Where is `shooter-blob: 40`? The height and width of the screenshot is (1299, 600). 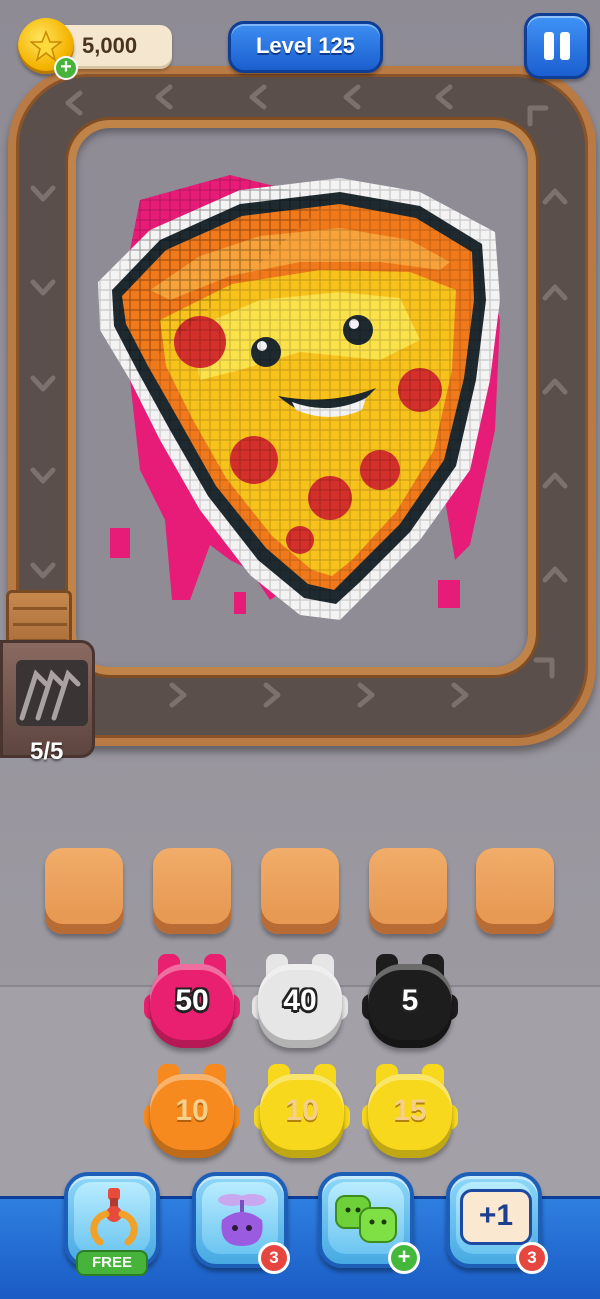 shooter-blob: 40 is located at coordinates (300, 1002).